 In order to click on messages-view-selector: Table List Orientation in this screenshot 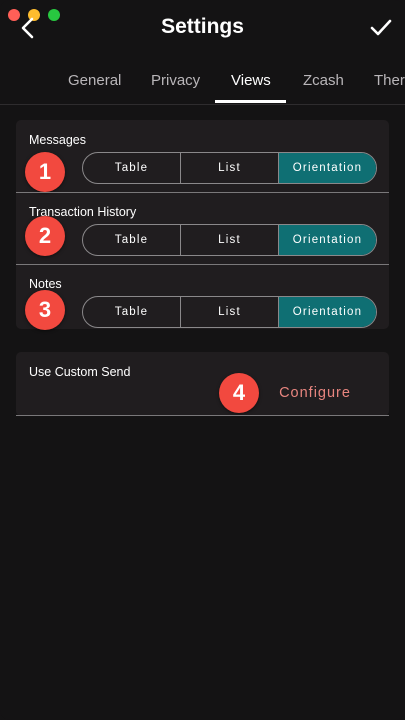, I will do `click(229, 168)`.